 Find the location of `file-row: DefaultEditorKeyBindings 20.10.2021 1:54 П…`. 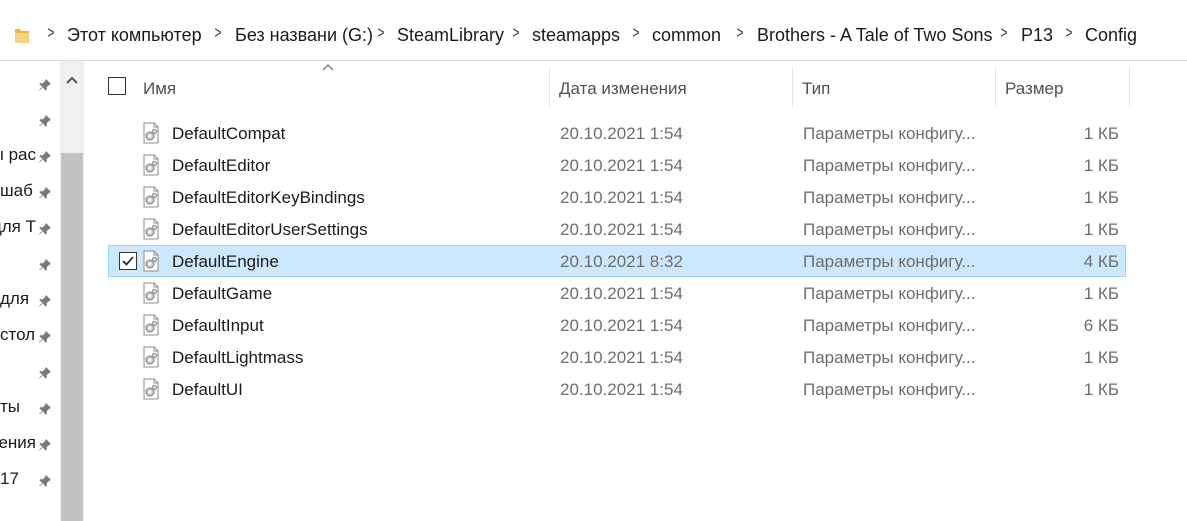

file-row: DefaultEditorKeyBindings 20.10.2021 1:54 П… is located at coordinates (617, 197).